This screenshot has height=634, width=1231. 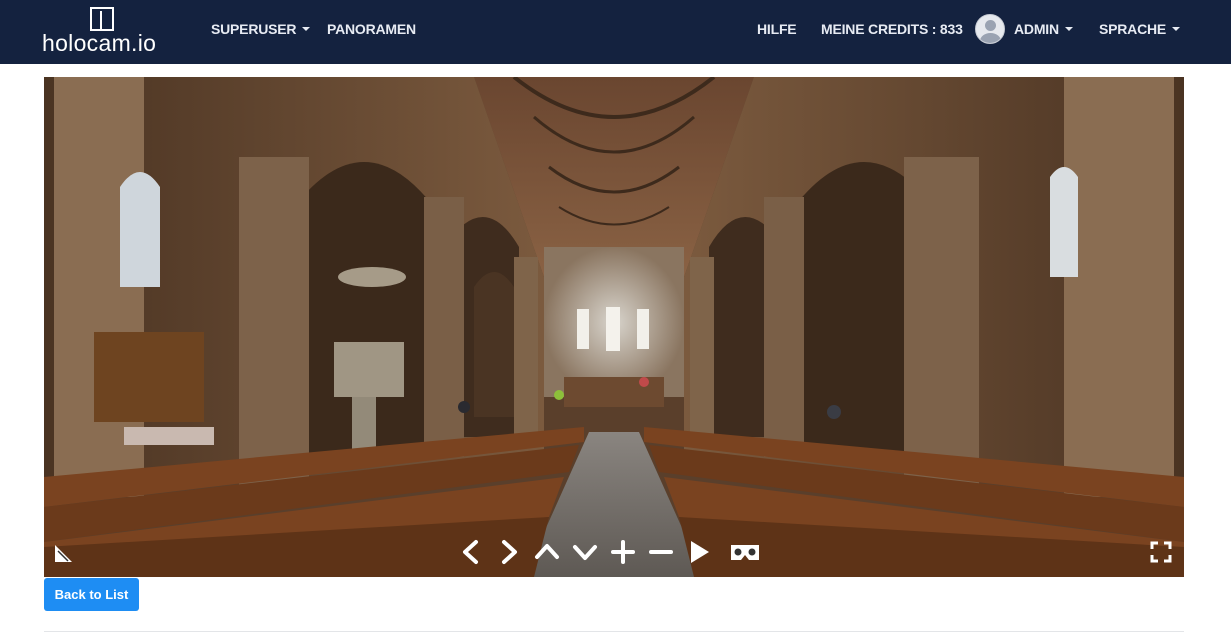 I want to click on nav-language-menu: SPRACHE, so click(x=1140, y=32).